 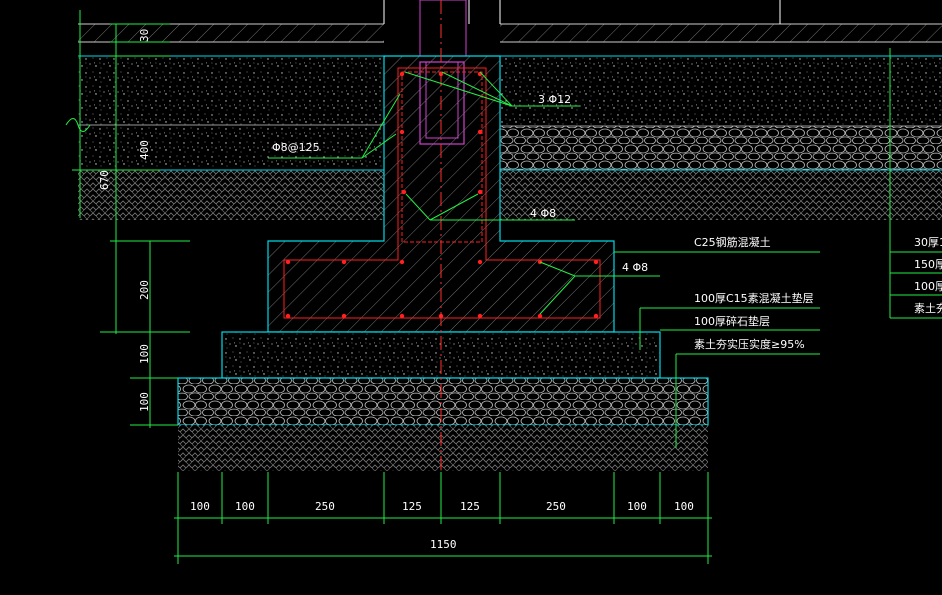 I want to click on dim-200: 200, so click(x=144, y=290).